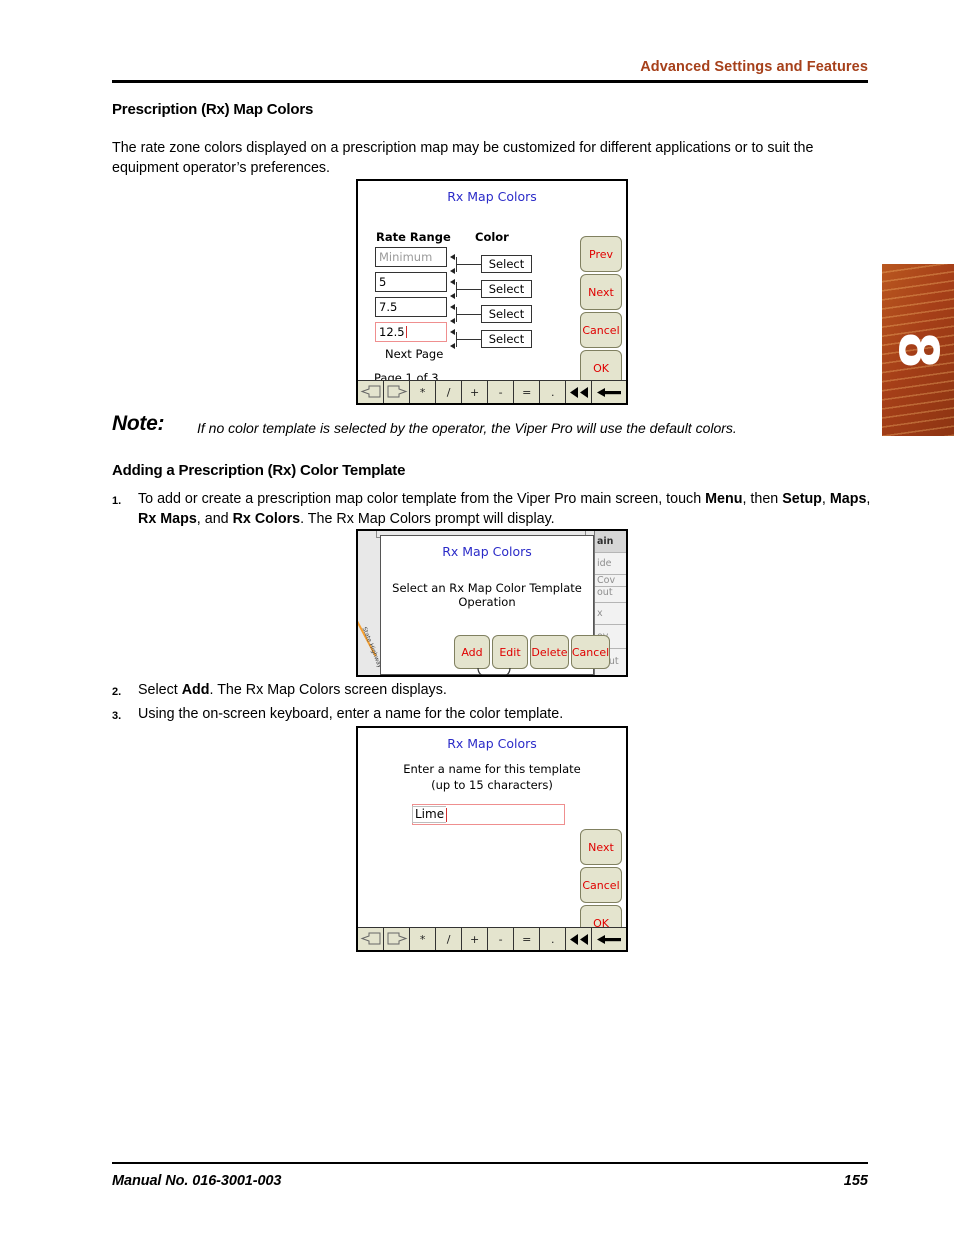 The image size is (954, 1235). I want to click on color-select-button-3: Select, so click(506, 339).